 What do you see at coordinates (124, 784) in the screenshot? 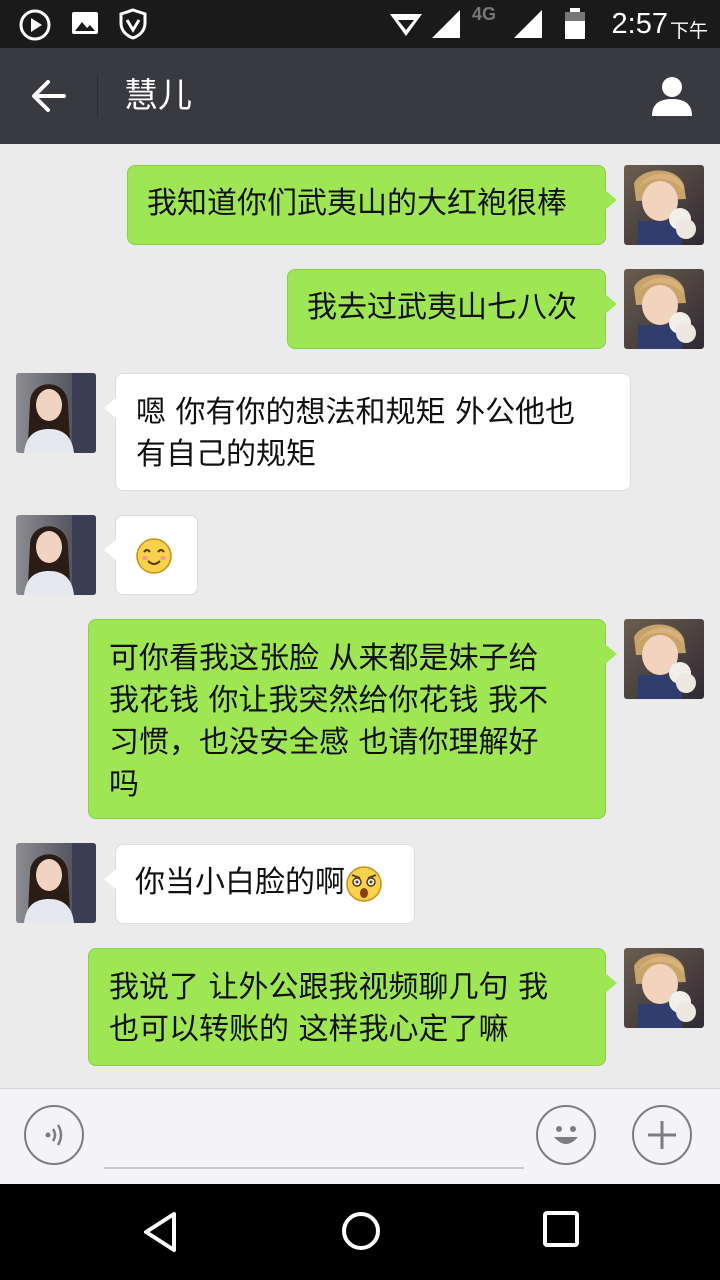
I see `message-line: 吗` at bounding box center [124, 784].